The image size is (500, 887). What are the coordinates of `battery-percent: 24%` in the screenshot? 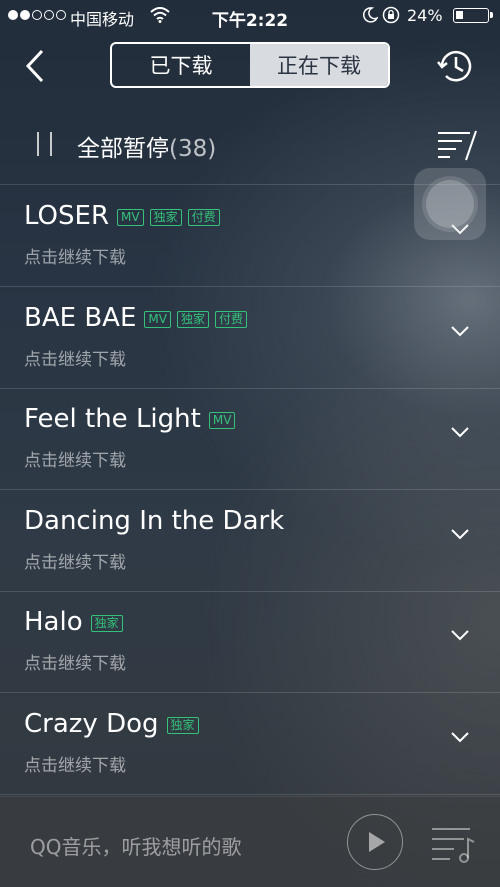 It's located at (425, 15).